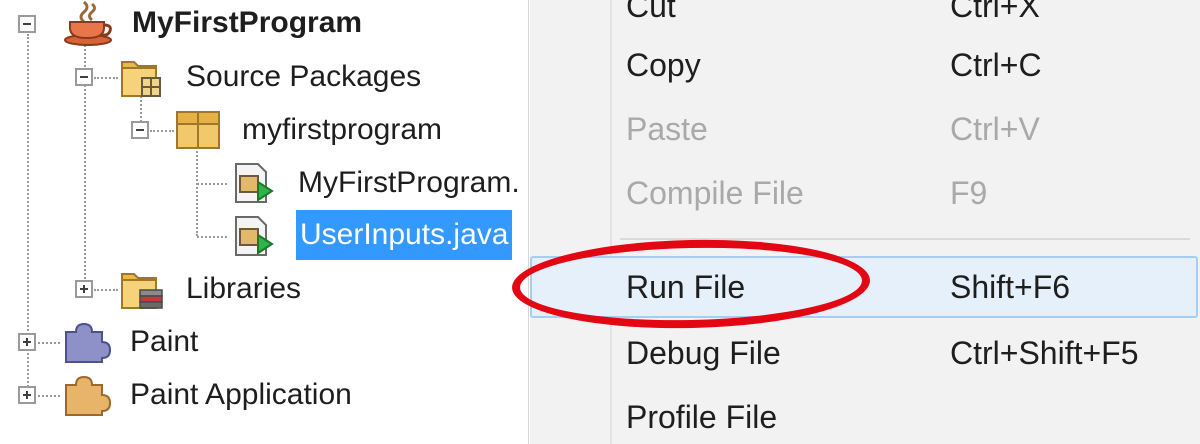 This screenshot has height=444, width=1200. I want to click on menu-item-shortcut: Shift+F6, so click(1010, 287).